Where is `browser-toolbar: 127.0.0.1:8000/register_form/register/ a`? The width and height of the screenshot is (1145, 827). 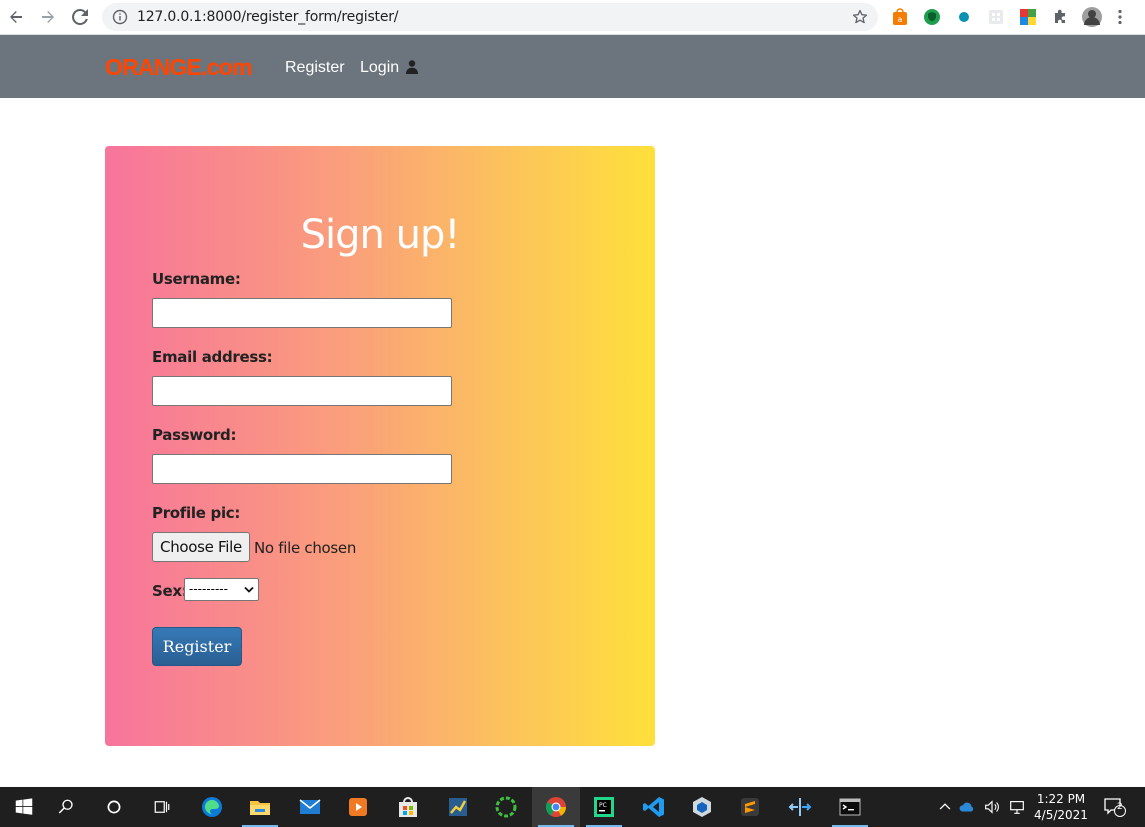
browser-toolbar: 127.0.0.1:8000/register_form/register/ a is located at coordinates (572, 17).